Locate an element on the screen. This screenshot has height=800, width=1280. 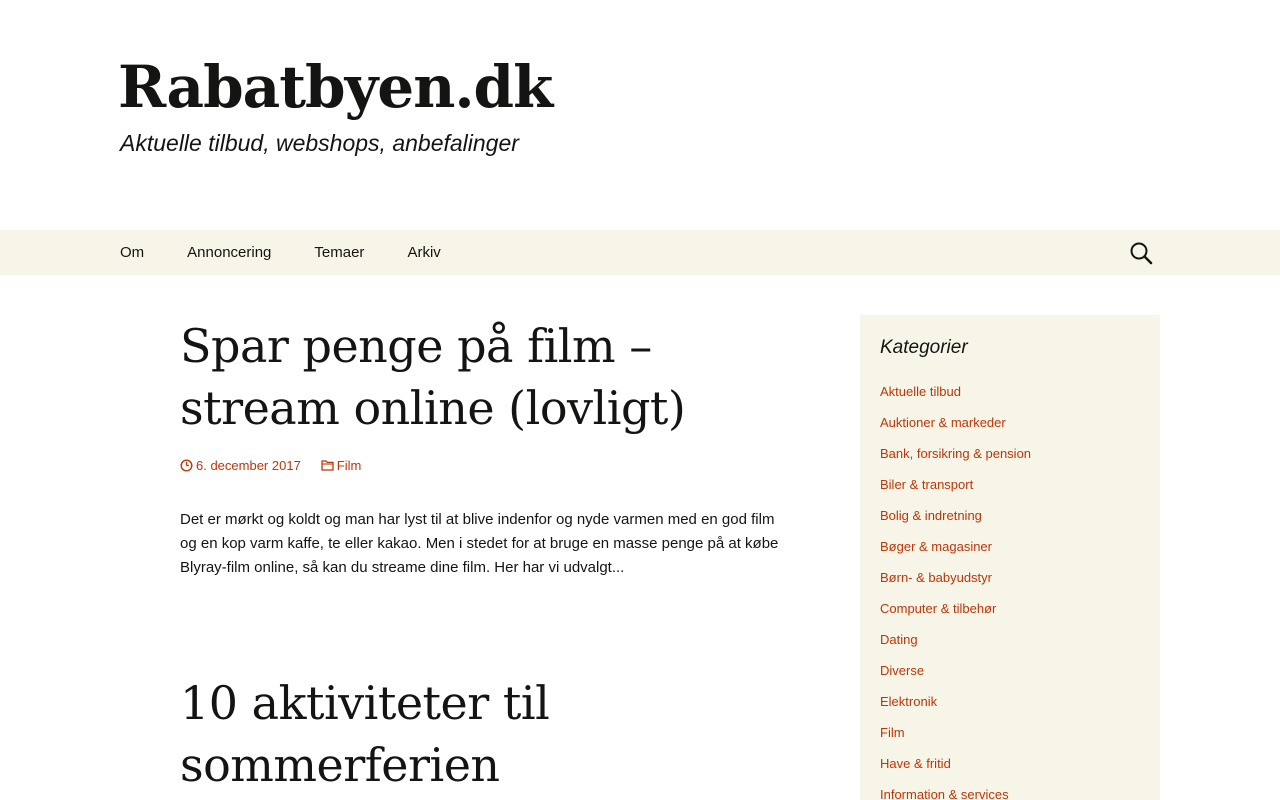
post-title-line: sommerferien is located at coordinates (340, 765).